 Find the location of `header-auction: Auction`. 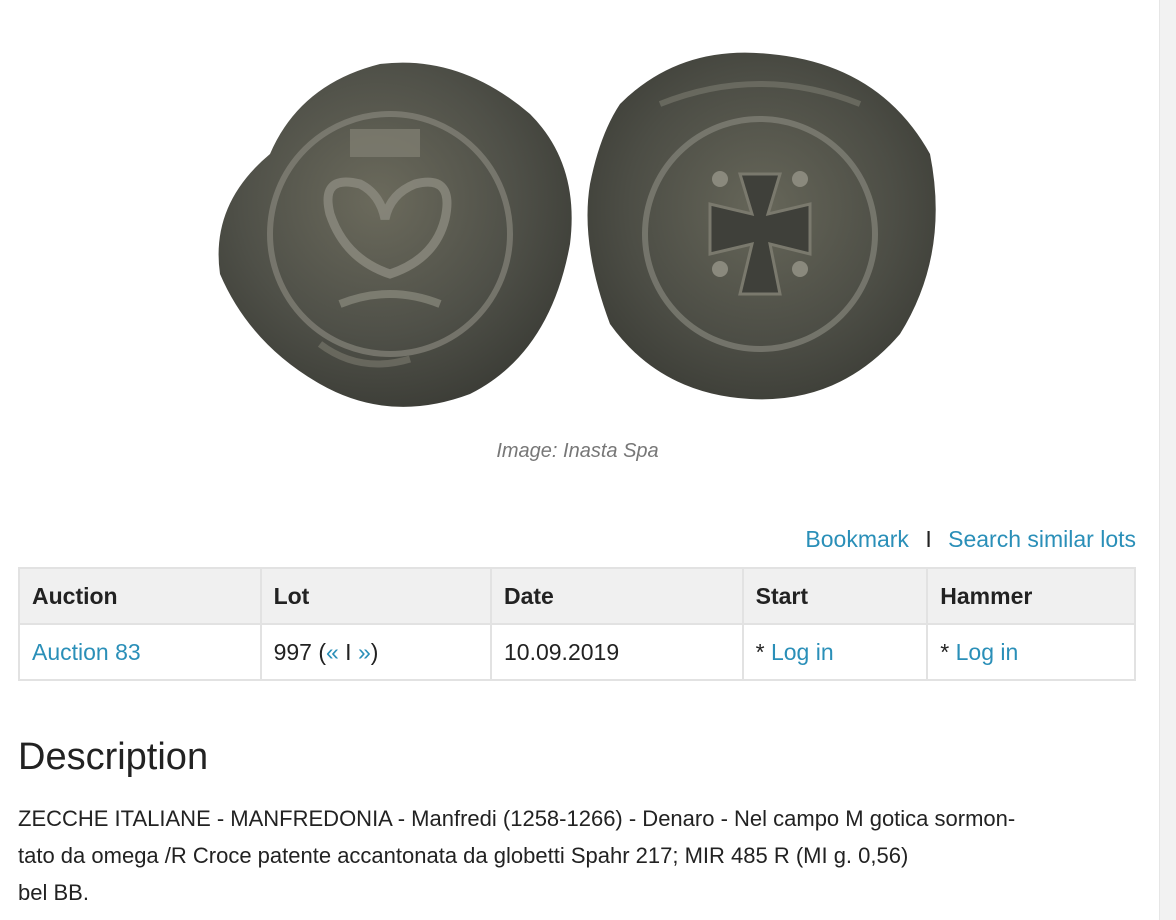

header-auction: Auction is located at coordinates (140, 596).